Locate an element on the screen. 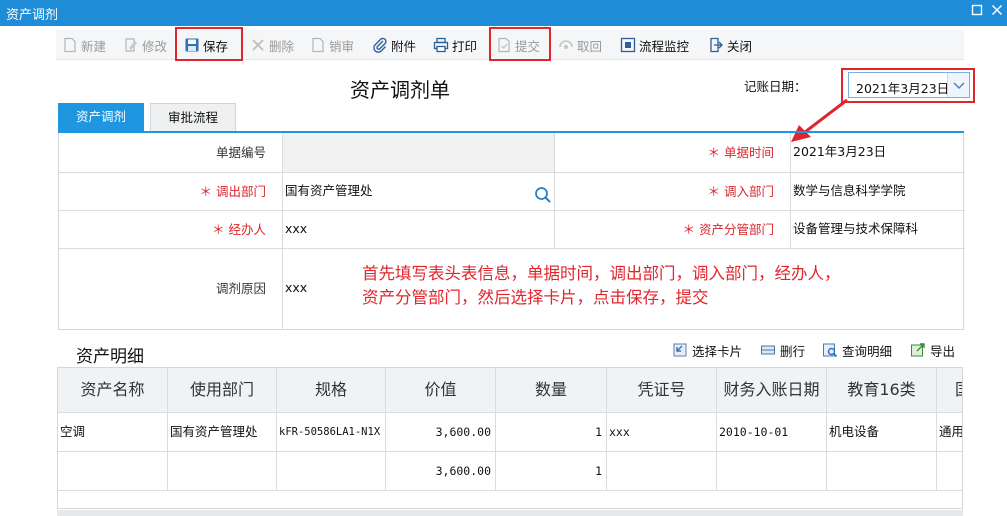 The width and height of the screenshot is (1007, 516). export-button: 导出 is located at coordinates (936, 350).